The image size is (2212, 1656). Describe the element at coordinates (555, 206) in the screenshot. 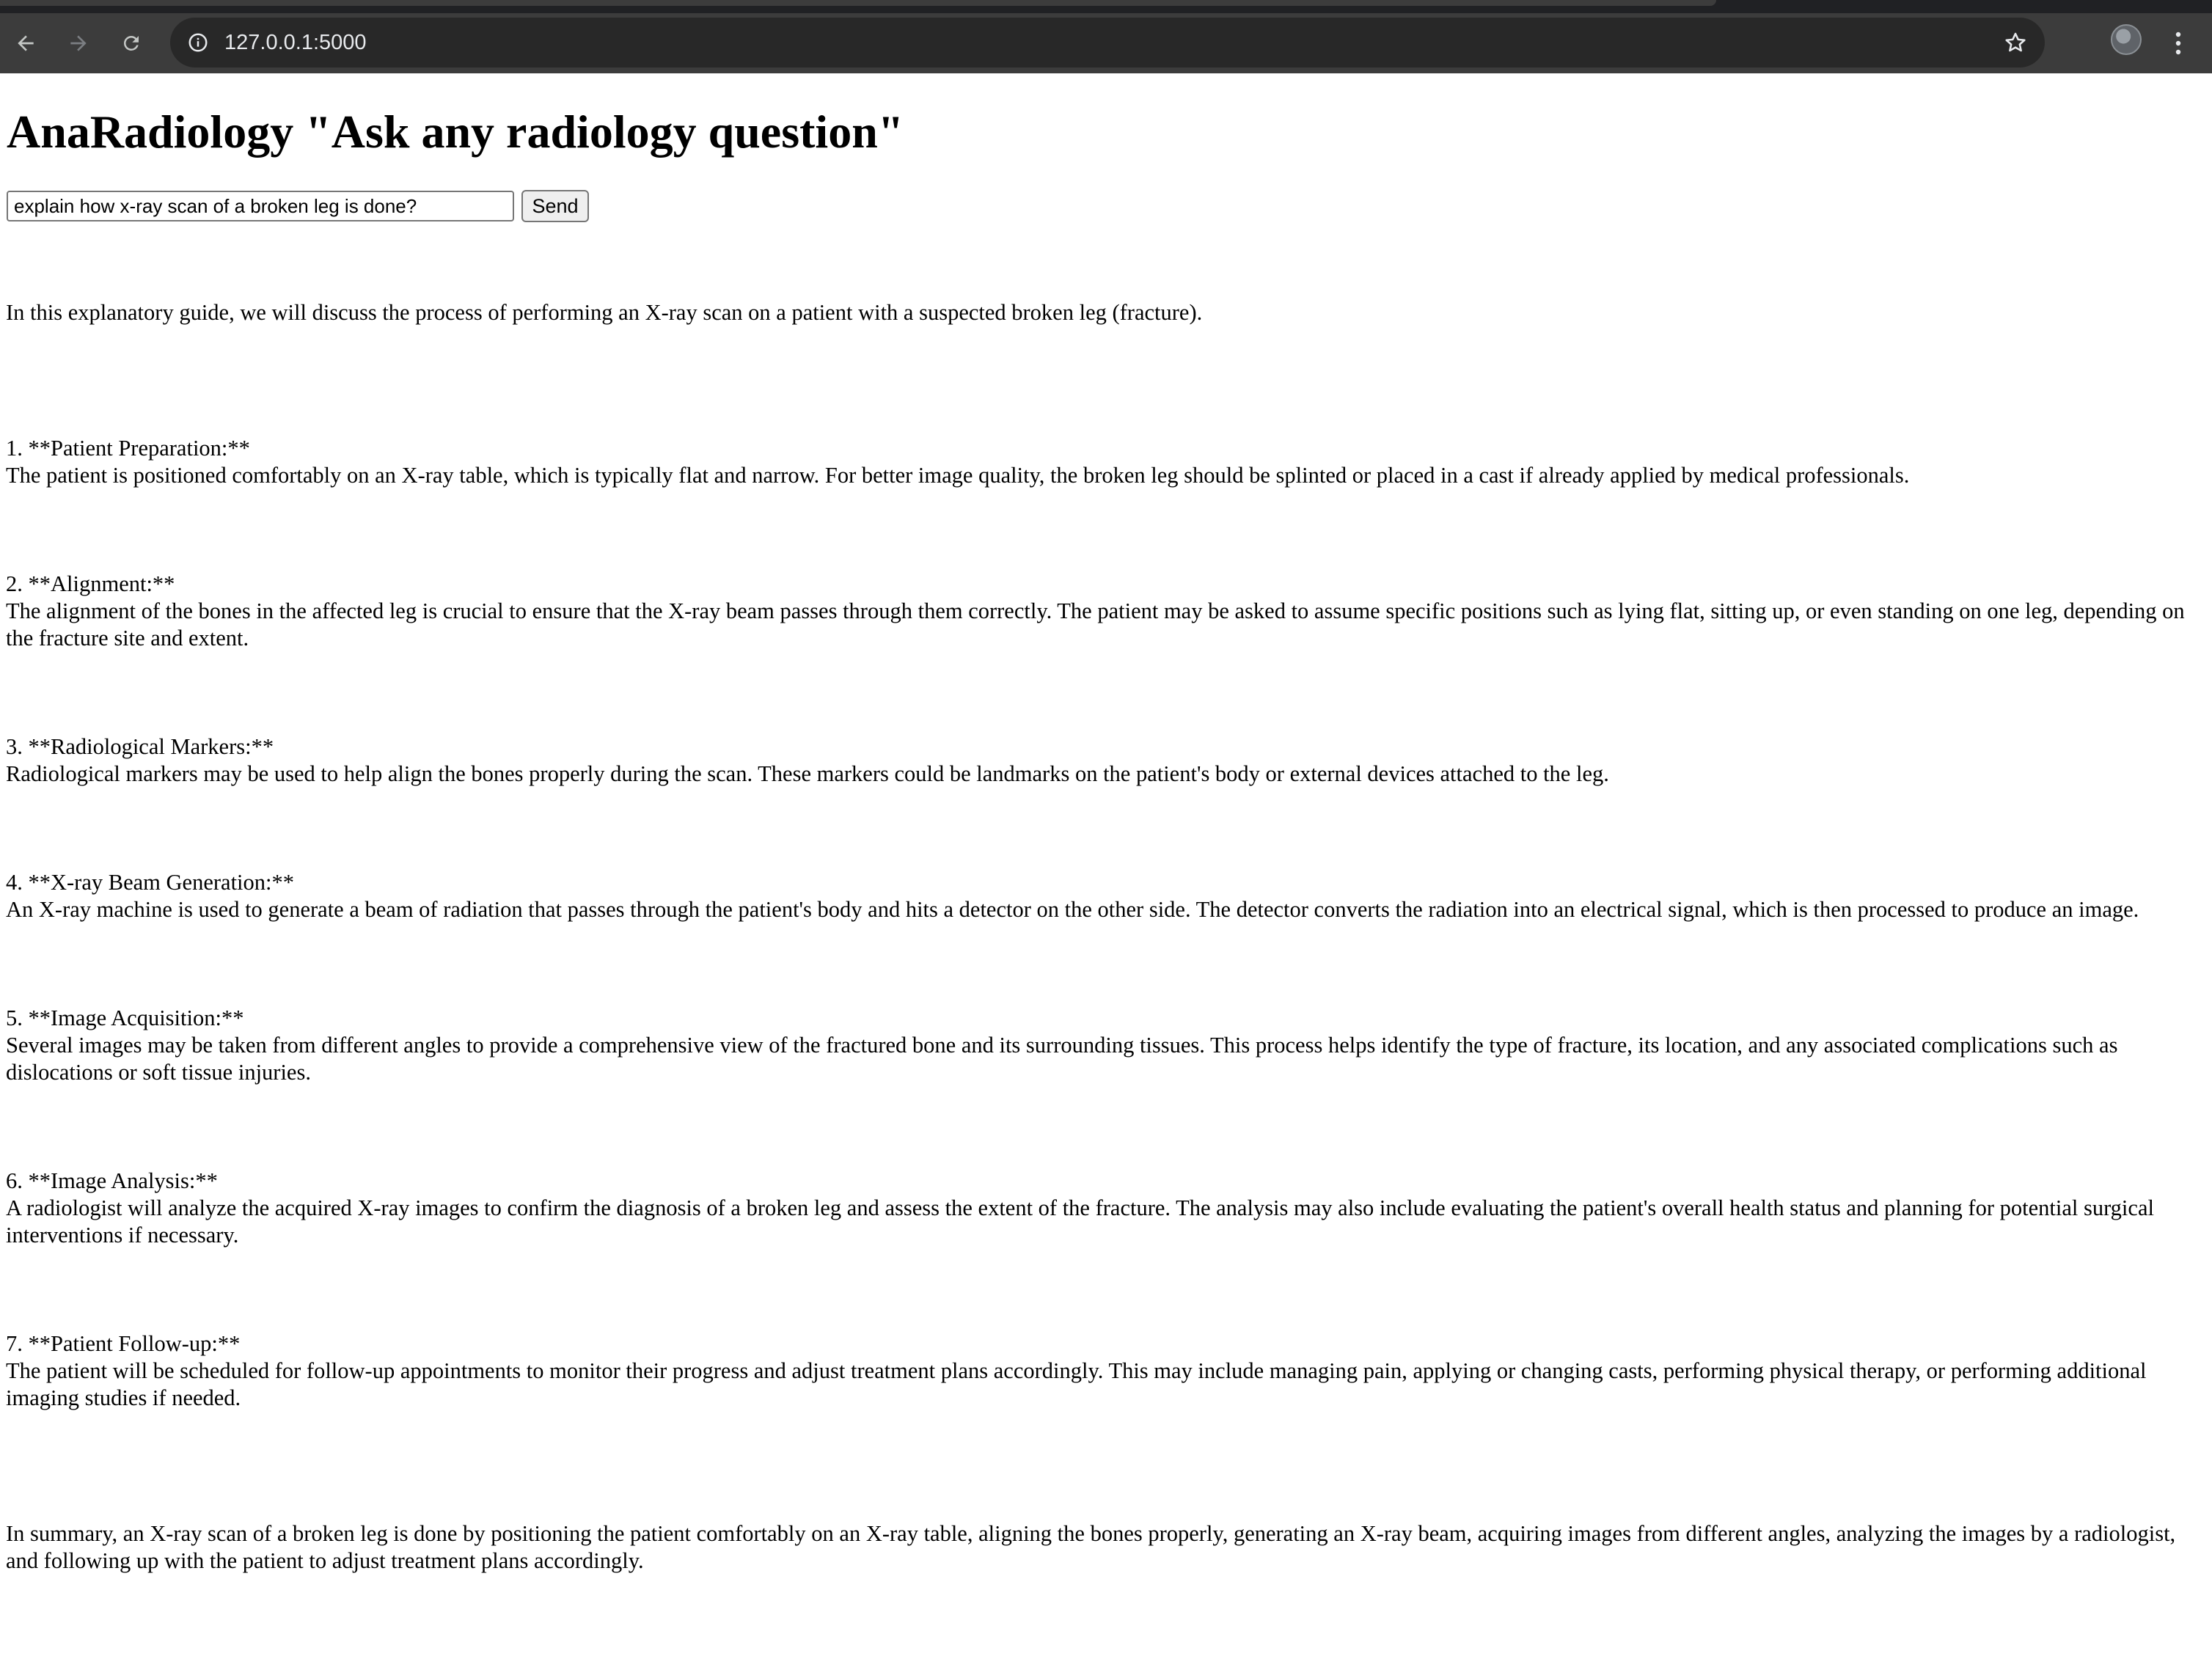

I see `send-button: Send` at that location.